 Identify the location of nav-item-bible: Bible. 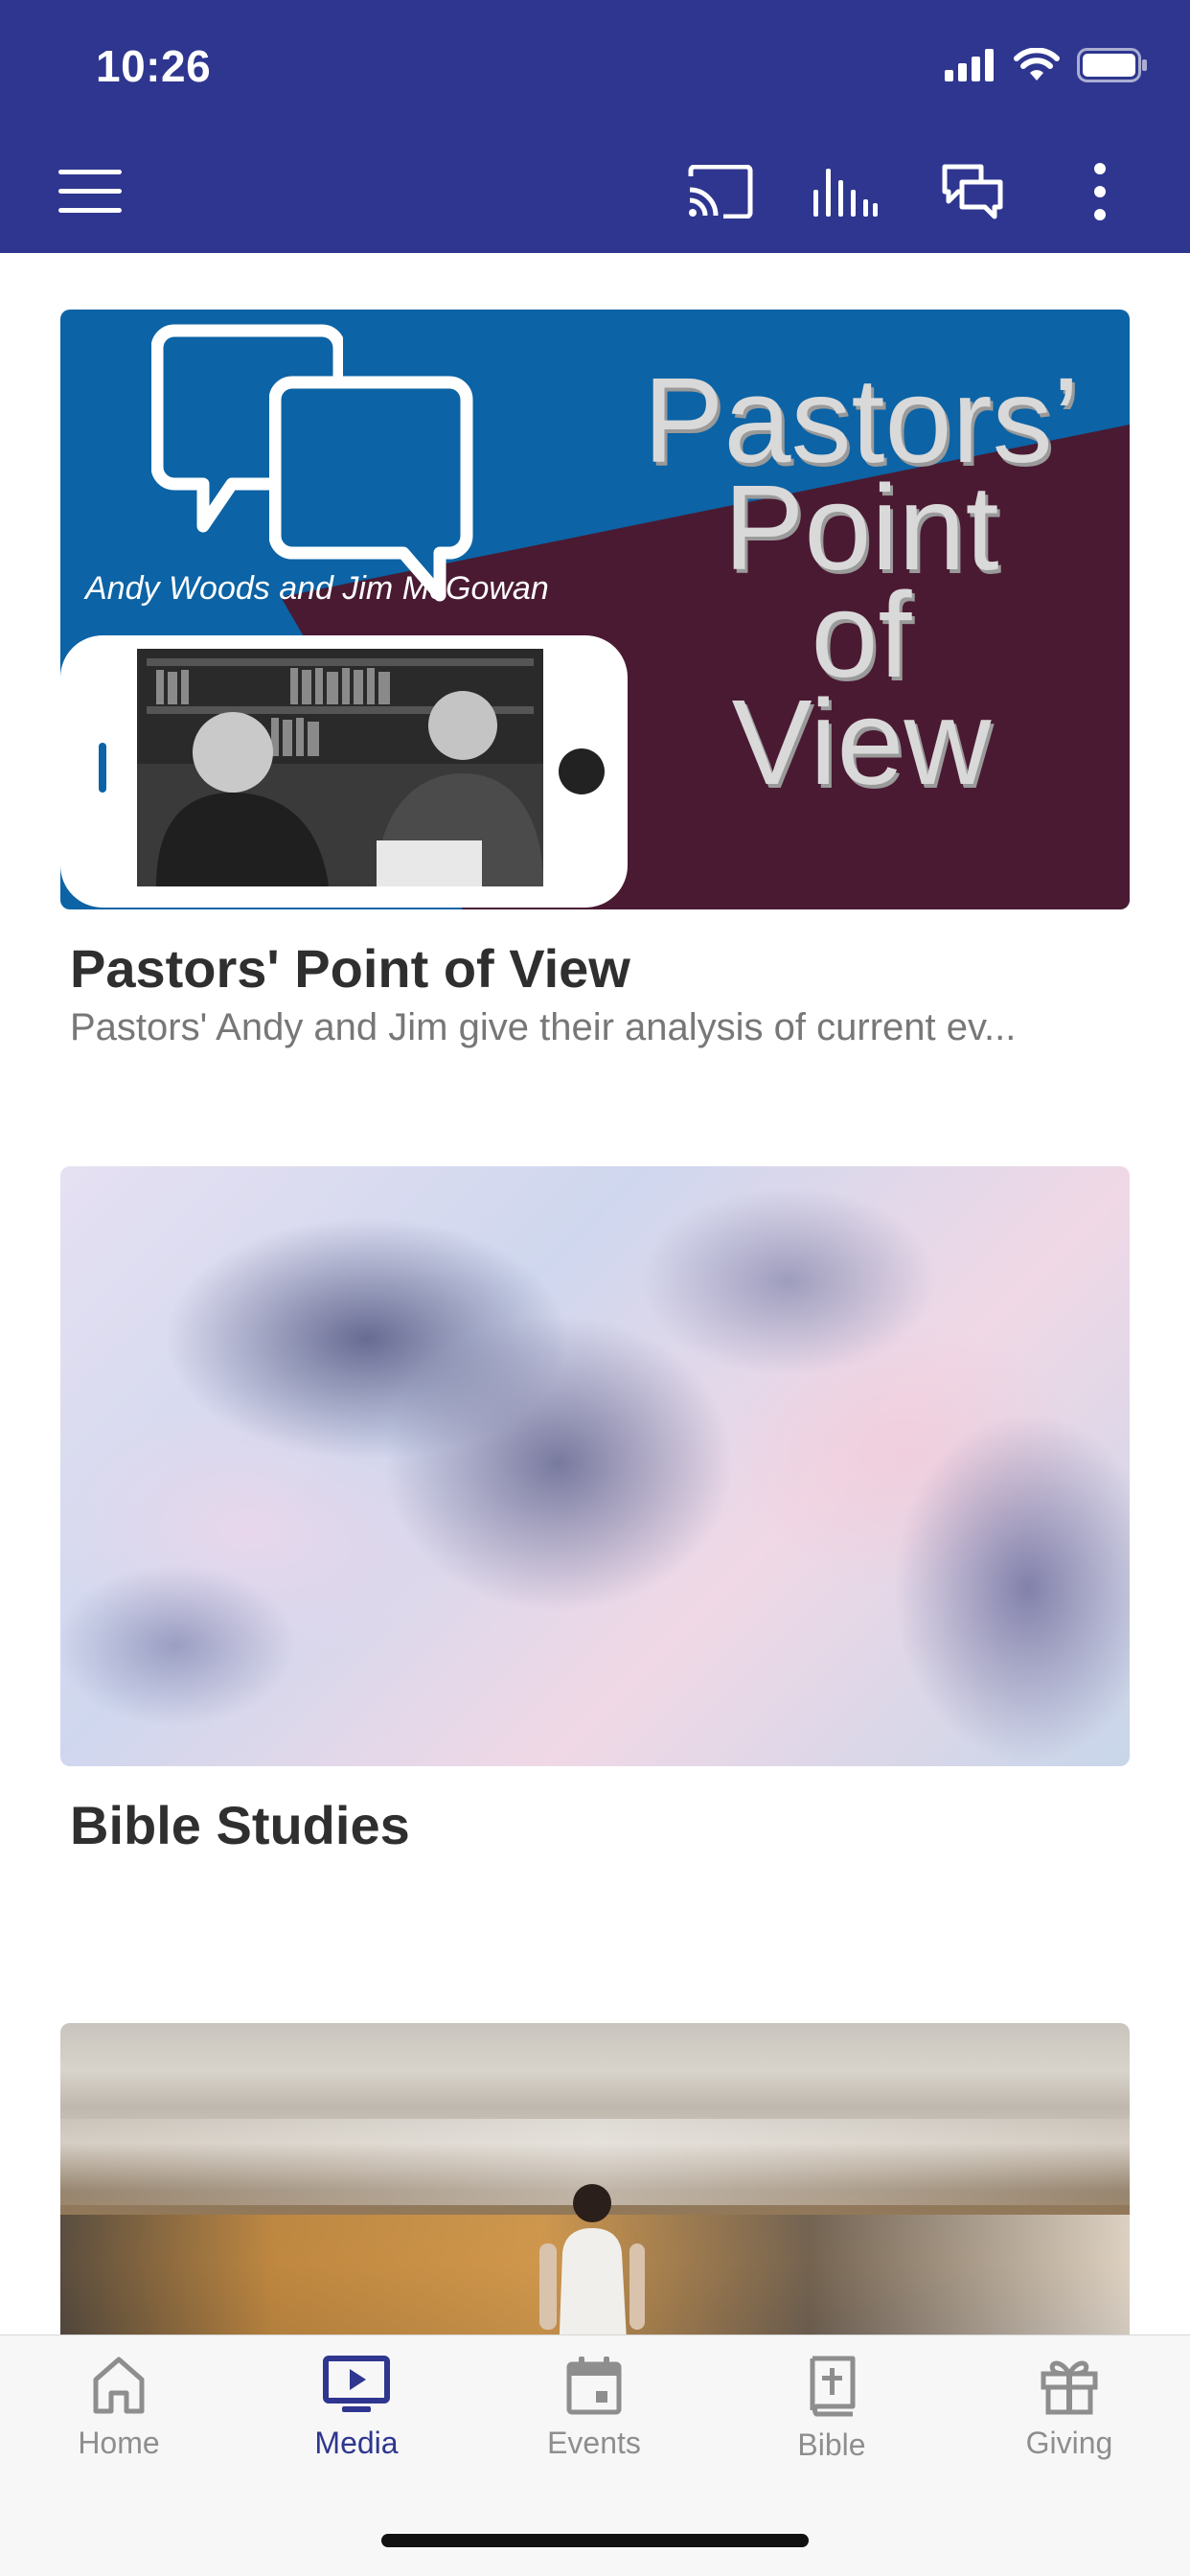
(832, 2426).